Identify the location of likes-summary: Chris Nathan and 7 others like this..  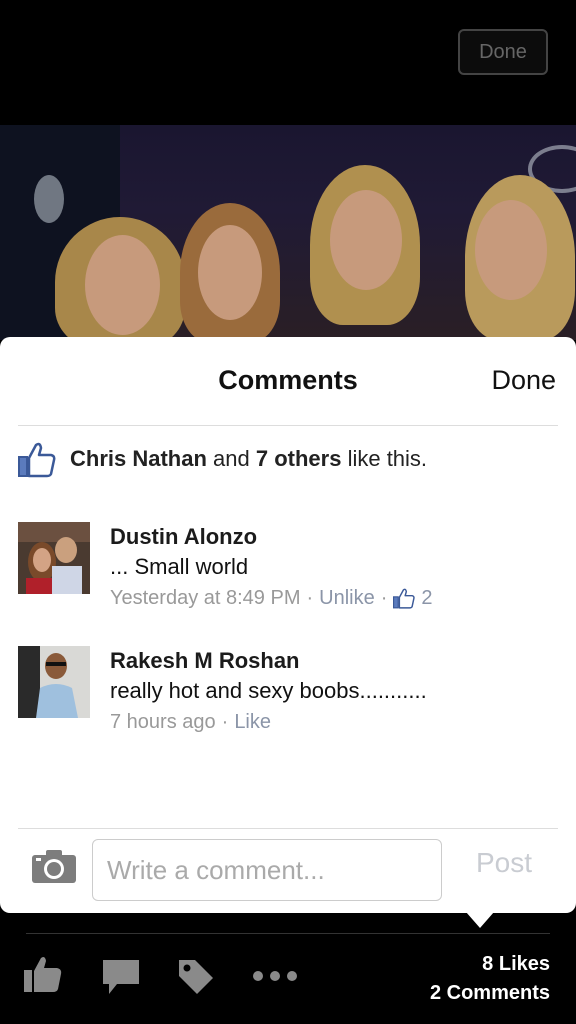
(288, 459).